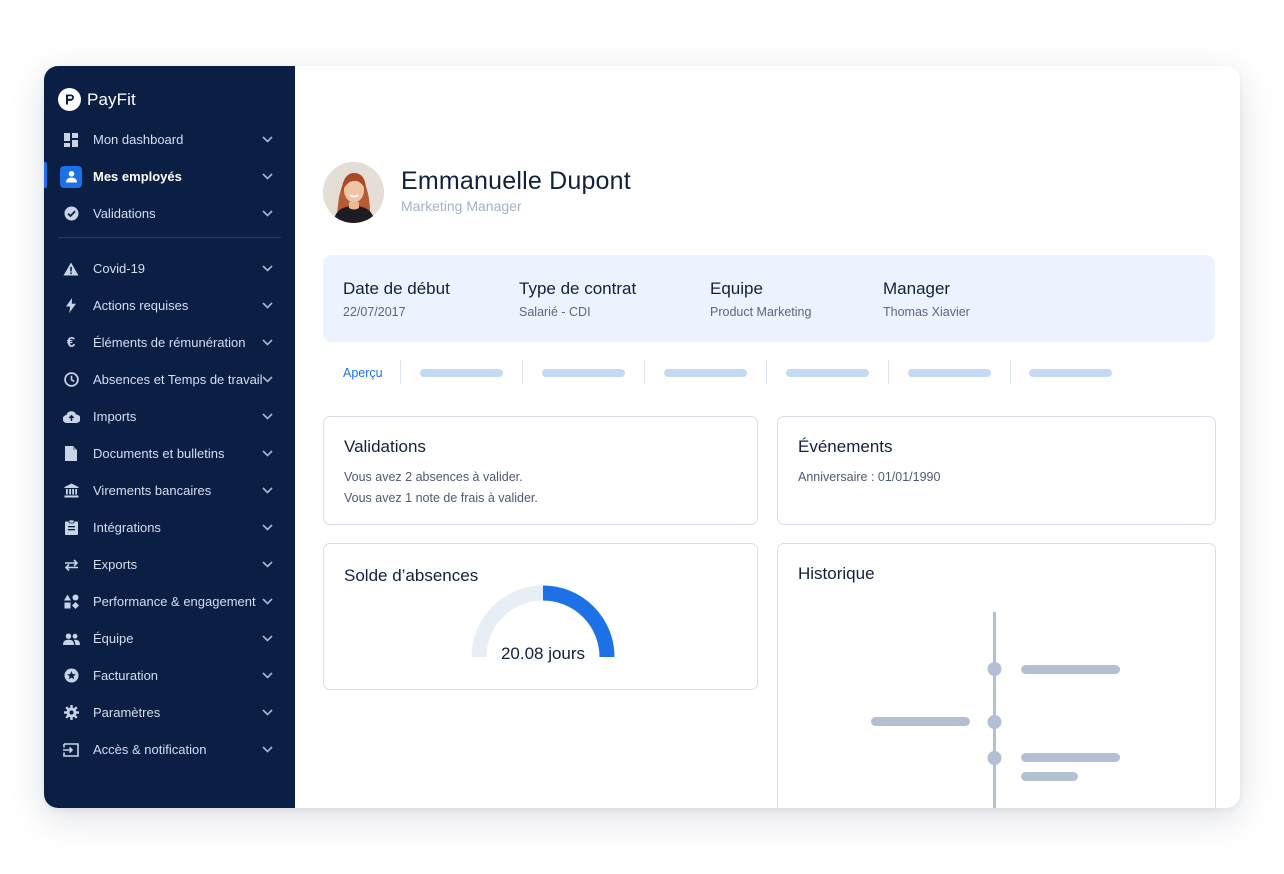 The height and width of the screenshot is (874, 1284). Describe the element at coordinates (441, 477) in the screenshot. I see `validation-line: Vous avez 2 absences à valider.` at that location.